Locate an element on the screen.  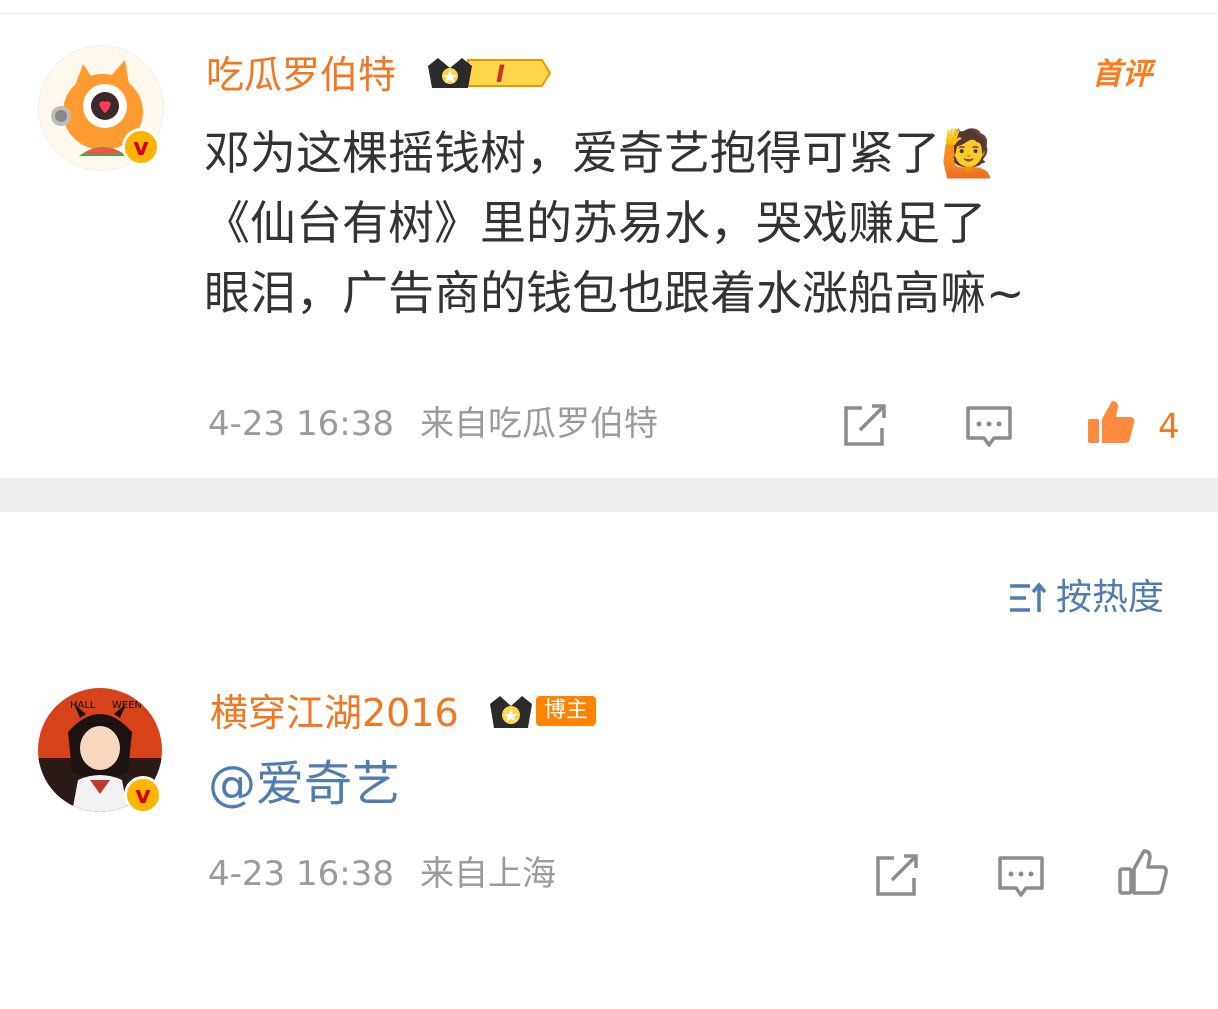
post-content-line: 眼泪，广告商的钱包也跟着水涨船高嘛~ is located at coordinates (614, 293).